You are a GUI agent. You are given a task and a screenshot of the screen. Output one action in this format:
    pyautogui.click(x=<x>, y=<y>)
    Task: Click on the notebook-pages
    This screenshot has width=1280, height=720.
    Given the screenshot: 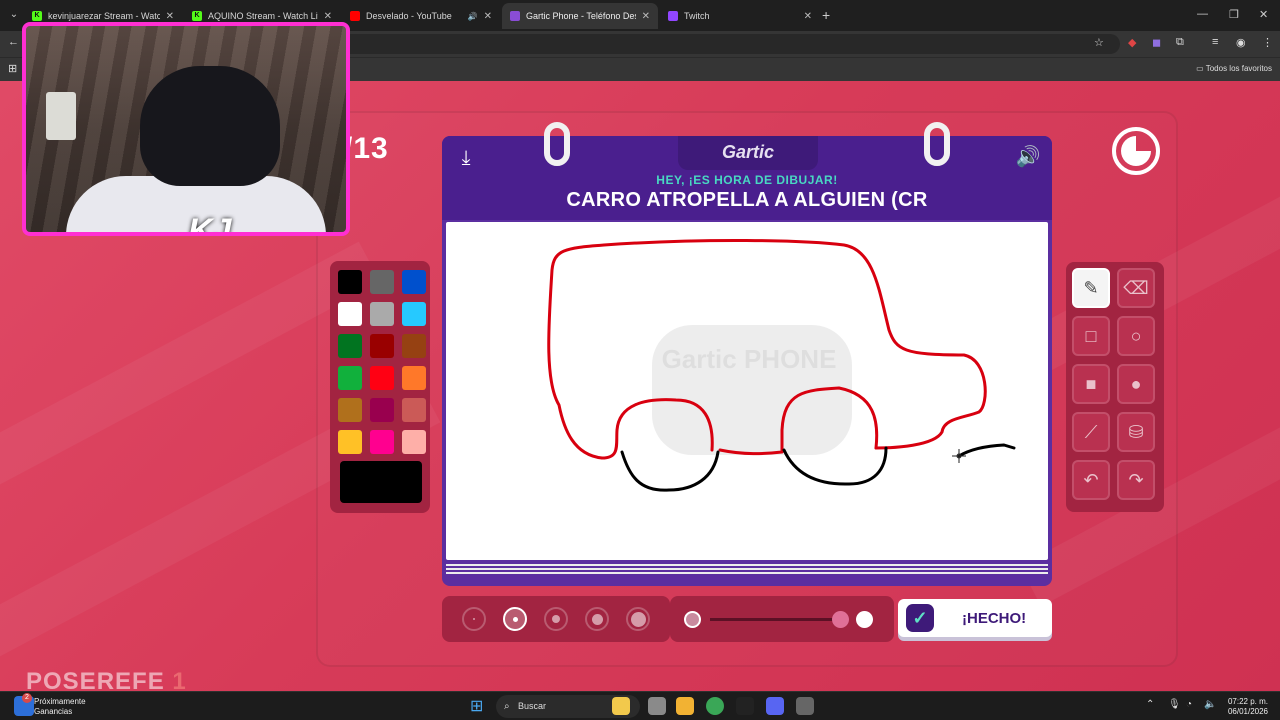 What is the action you would take?
    pyautogui.click(x=747, y=570)
    